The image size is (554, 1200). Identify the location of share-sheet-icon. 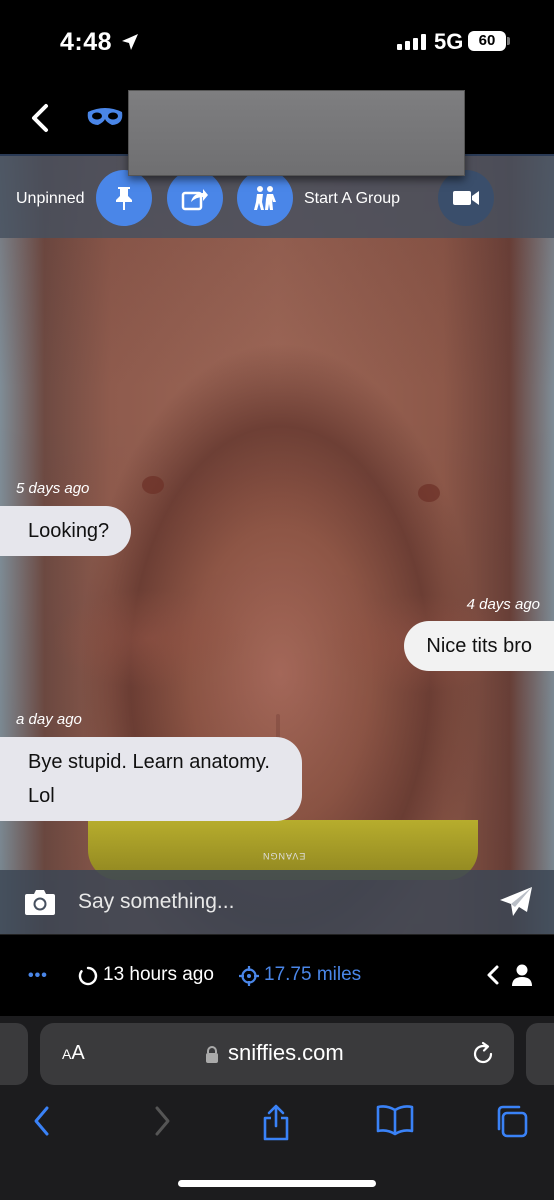
(276, 1123).